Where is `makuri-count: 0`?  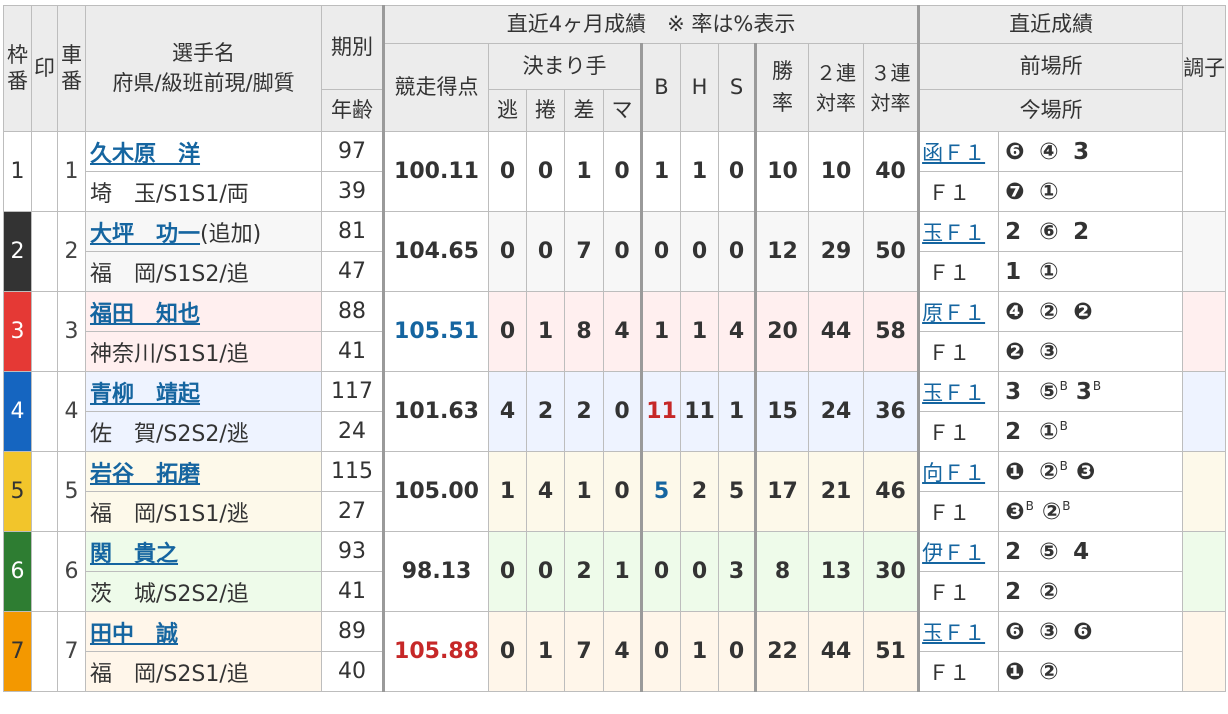 makuri-count: 0 is located at coordinates (545, 171).